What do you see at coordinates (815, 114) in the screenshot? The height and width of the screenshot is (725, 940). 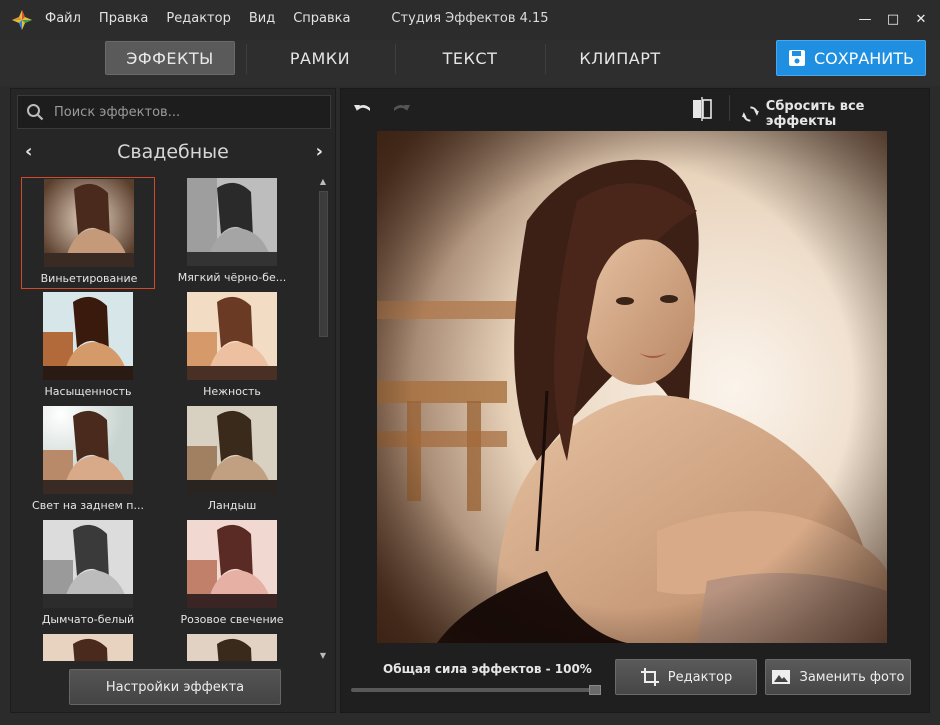 I see `reset-label: Сбросить все эффекты` at bounding box center [815, 114].